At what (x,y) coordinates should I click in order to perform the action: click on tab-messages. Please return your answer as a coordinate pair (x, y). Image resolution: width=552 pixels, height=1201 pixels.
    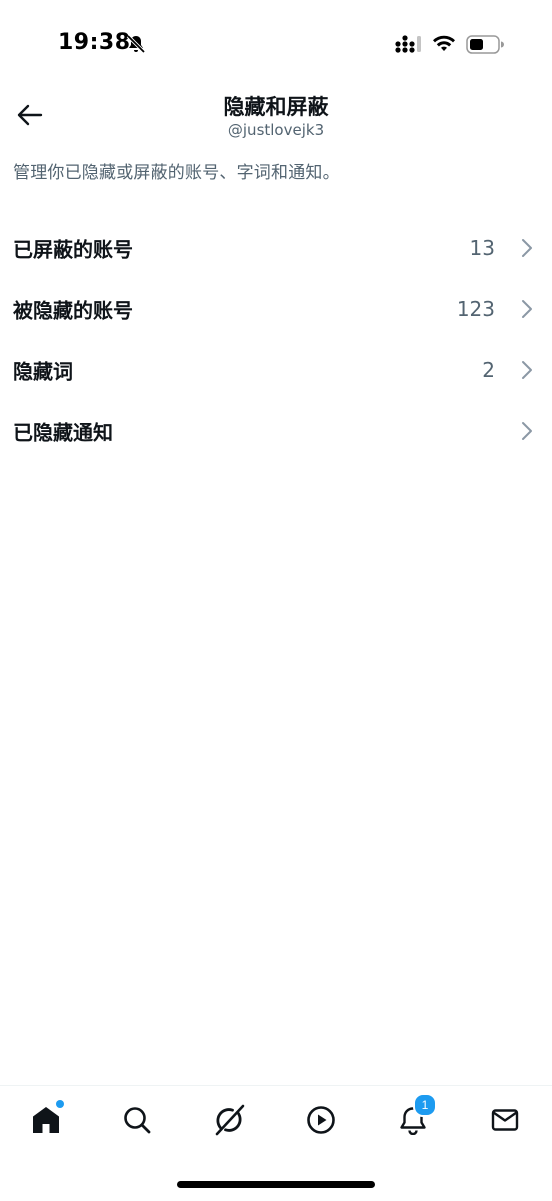
    Looking at the image, I should click on (505, 1120).